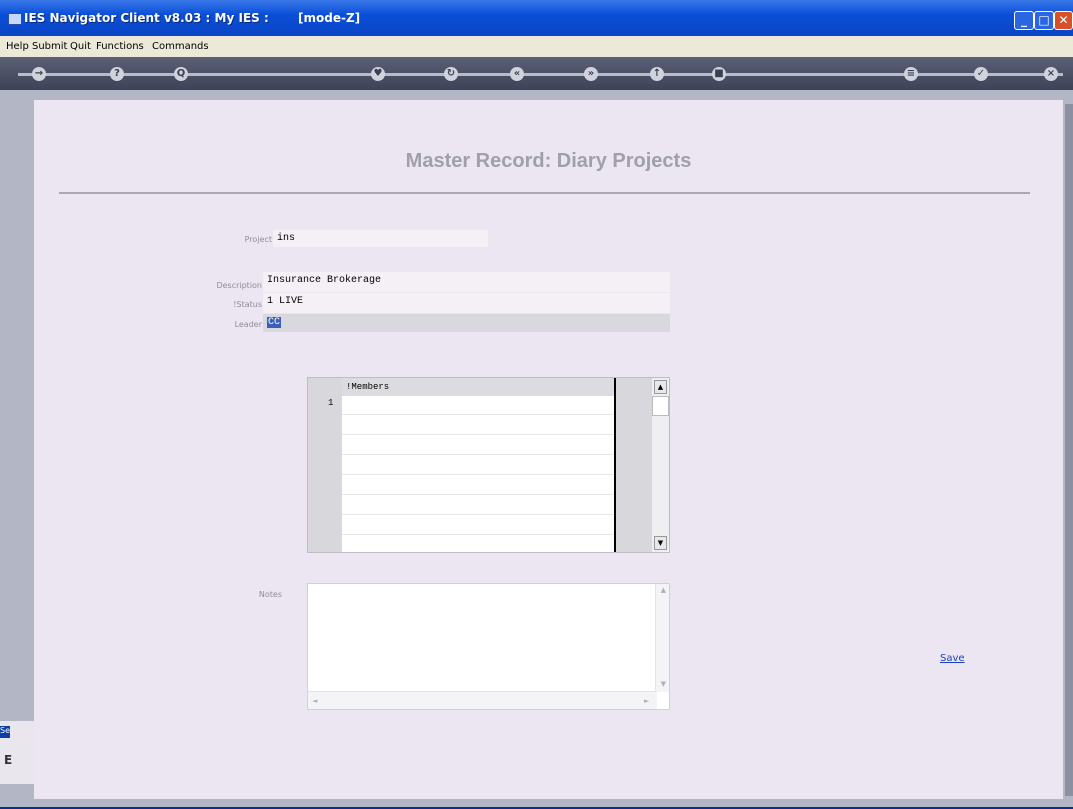 The height and width of the screenshot is (809, 1073). Describe the element at coordinates (180, 46) in the screenshot. I see `menu-commands: Commands` at that location.